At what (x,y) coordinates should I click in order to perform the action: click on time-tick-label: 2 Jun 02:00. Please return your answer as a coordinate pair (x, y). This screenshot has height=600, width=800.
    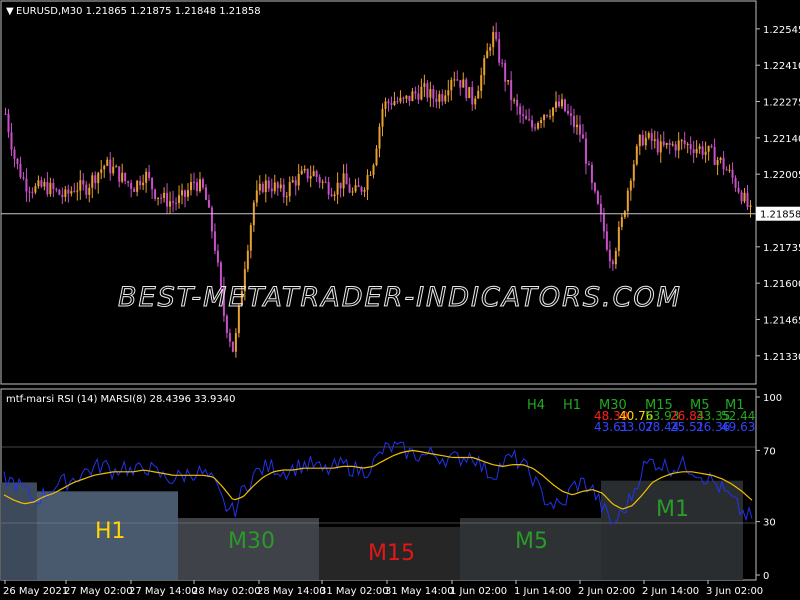
    Looking at the image, I should click on (606, 591).